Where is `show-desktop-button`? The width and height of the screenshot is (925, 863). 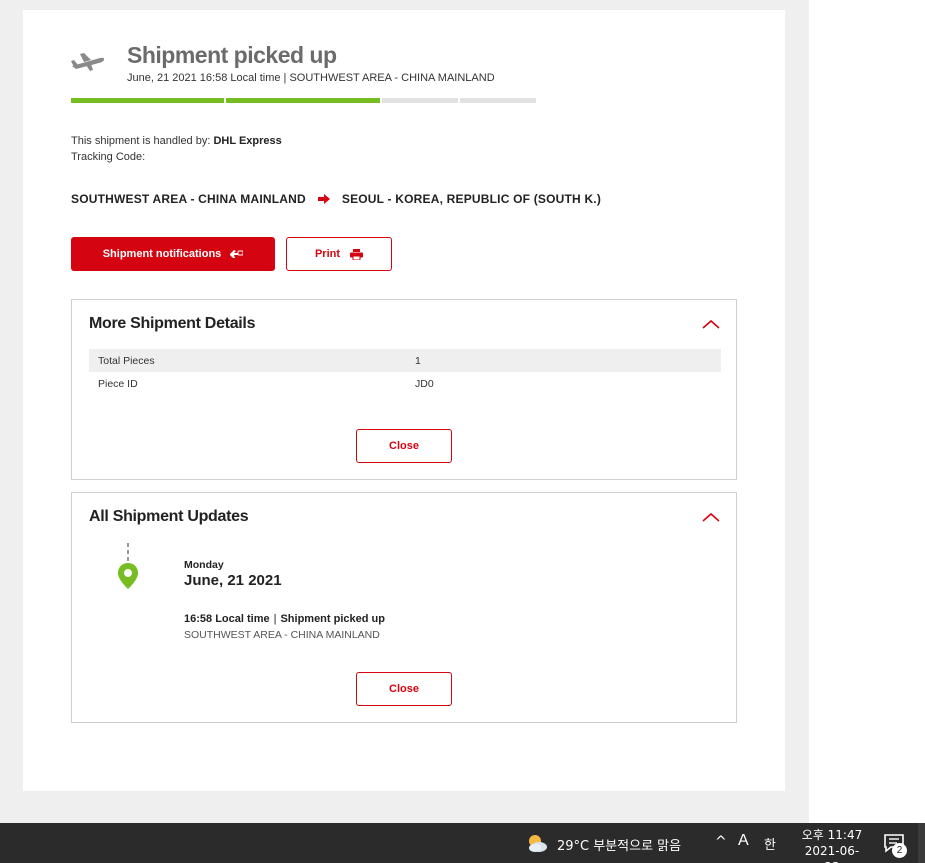 show-desktop-button is located at coordinates (921, 843).